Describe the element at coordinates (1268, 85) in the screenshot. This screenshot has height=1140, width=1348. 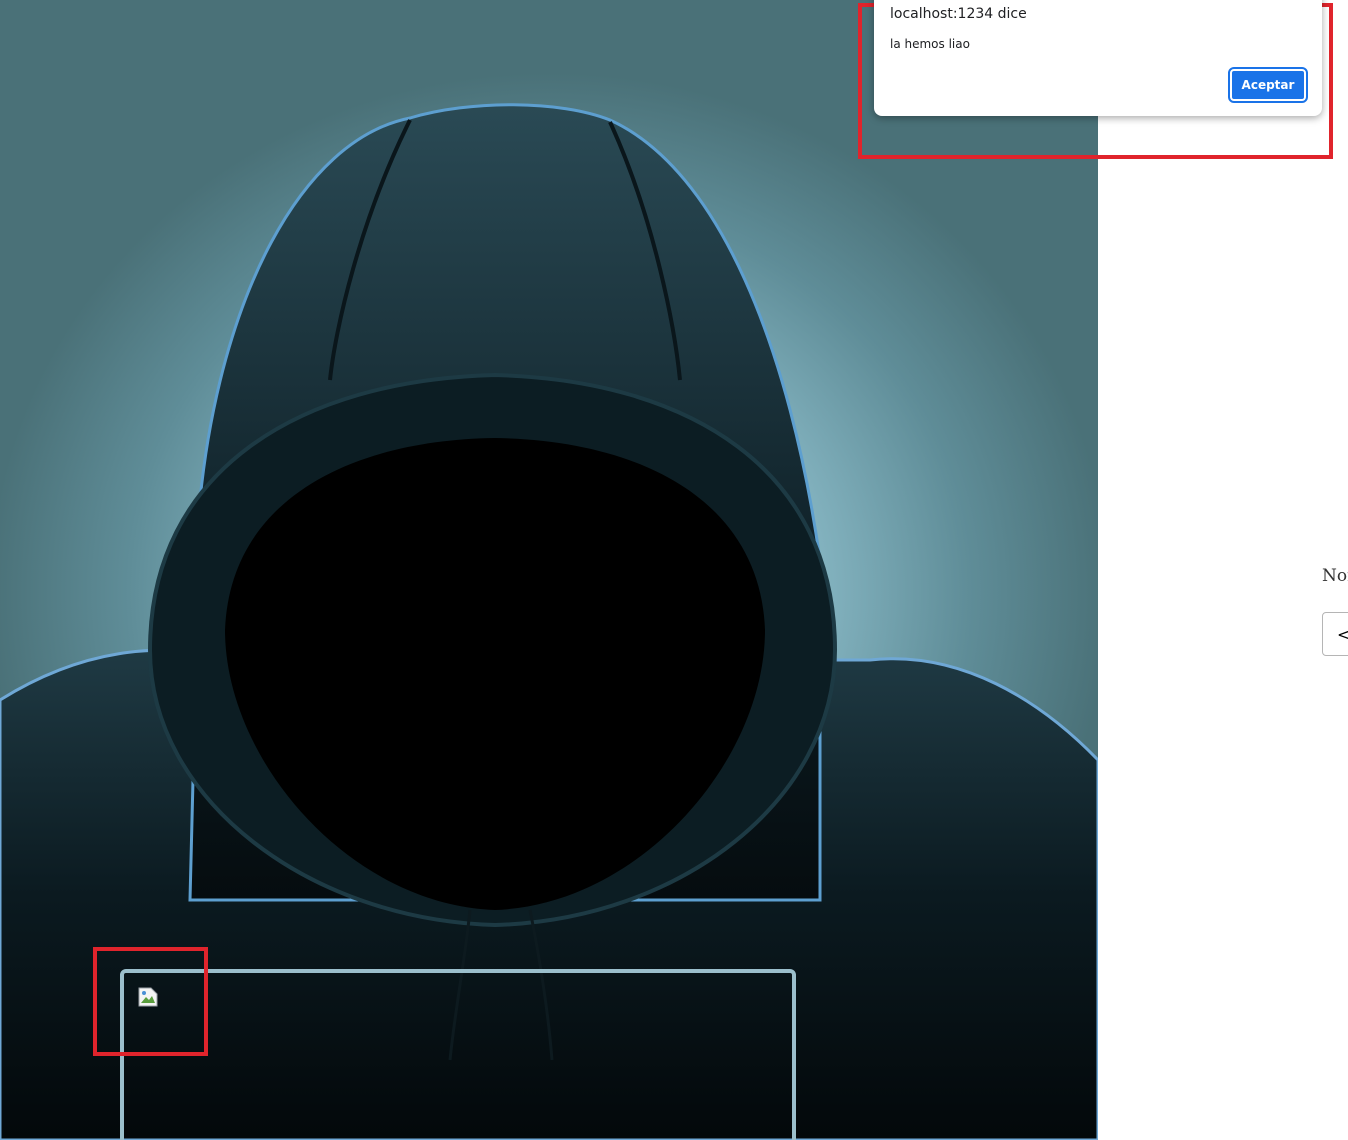
I see `accept-button: Aceptar` at that location.